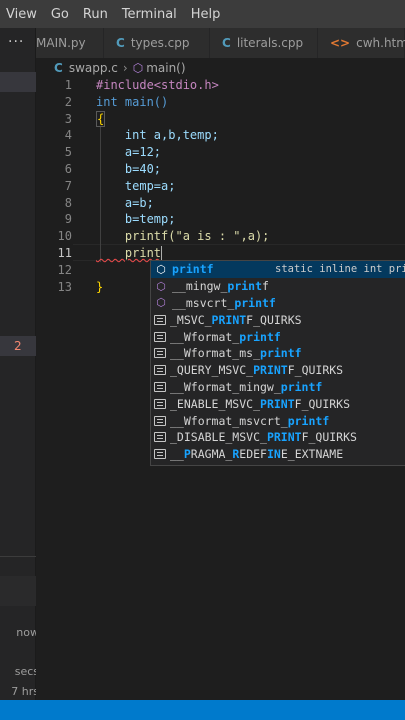  Describe the element at coordinates (68, 101) in the screenshot. I see `line-number: 2` at that location.